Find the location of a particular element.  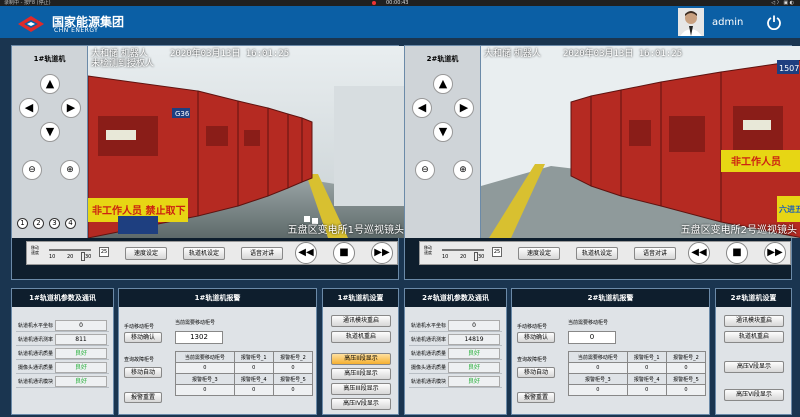

param-name: 轨道机通讯模块 is located at coordinates (429, 382).